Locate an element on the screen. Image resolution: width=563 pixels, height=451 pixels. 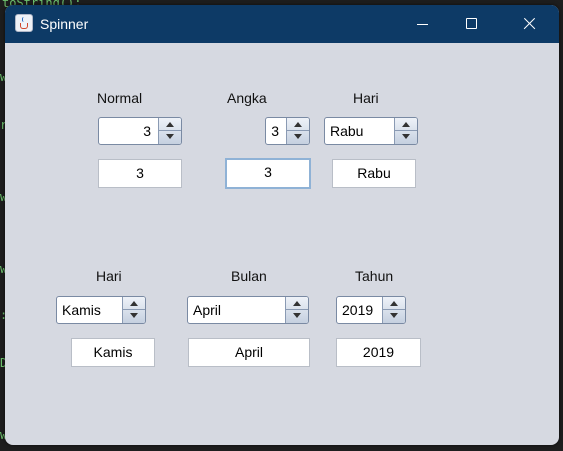
label-hari-top: Hari is located at coordinates (366, 98).